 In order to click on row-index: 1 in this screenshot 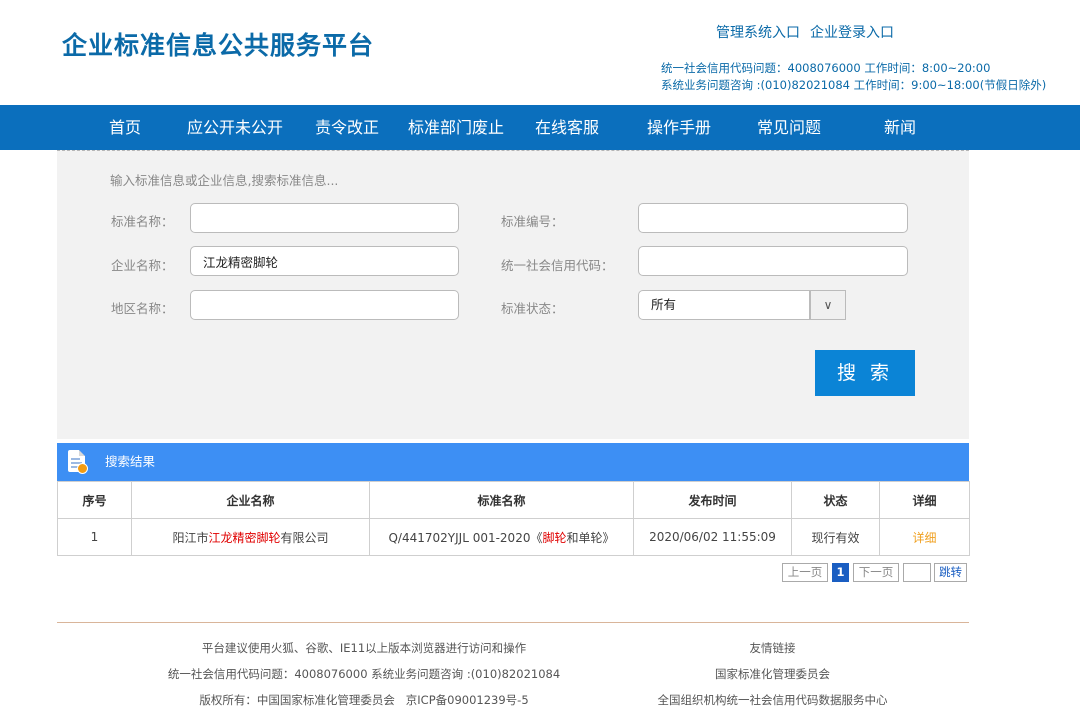, I will do `click(94, 537)`.